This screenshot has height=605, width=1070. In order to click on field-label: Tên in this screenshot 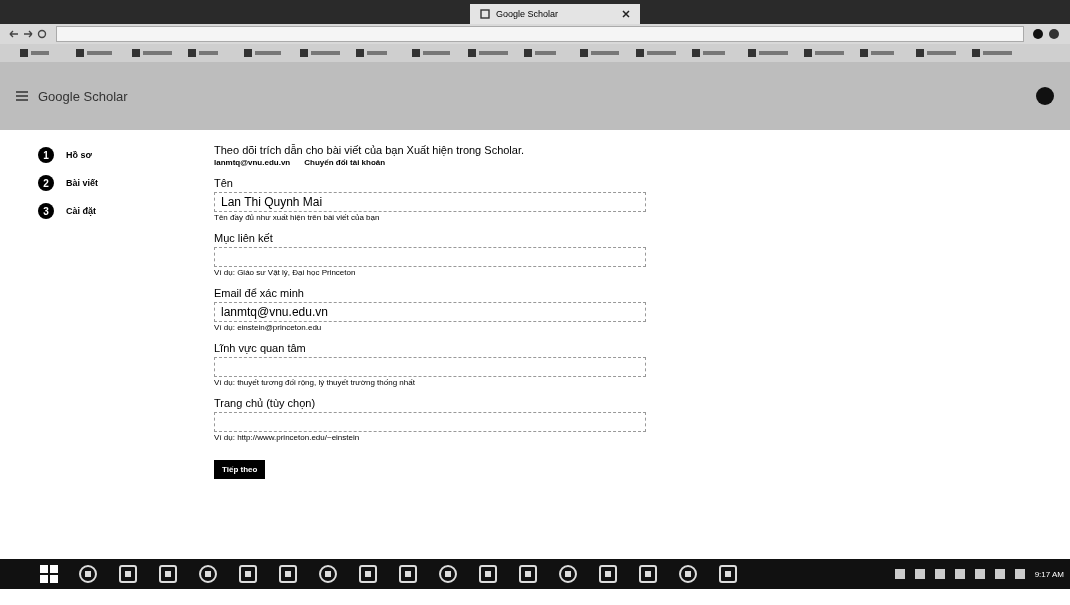, I will do `click(224, 183)`.